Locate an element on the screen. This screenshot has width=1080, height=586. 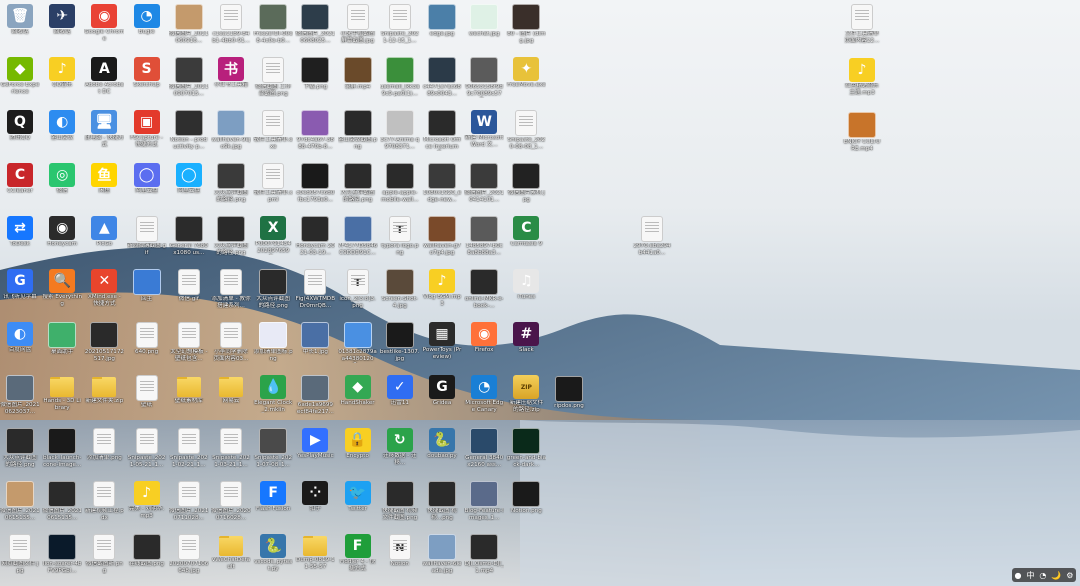
tray-item-0: ● is located at coordinates (1017, 575).